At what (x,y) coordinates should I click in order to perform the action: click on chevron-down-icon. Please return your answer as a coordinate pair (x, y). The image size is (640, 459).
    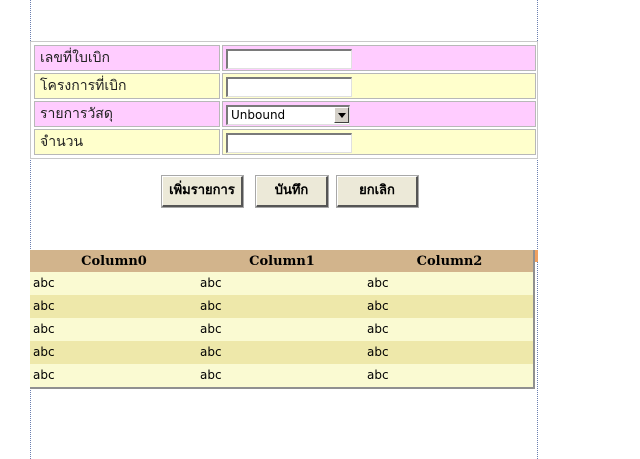
    Looking at the image, I should click on (341, 115).